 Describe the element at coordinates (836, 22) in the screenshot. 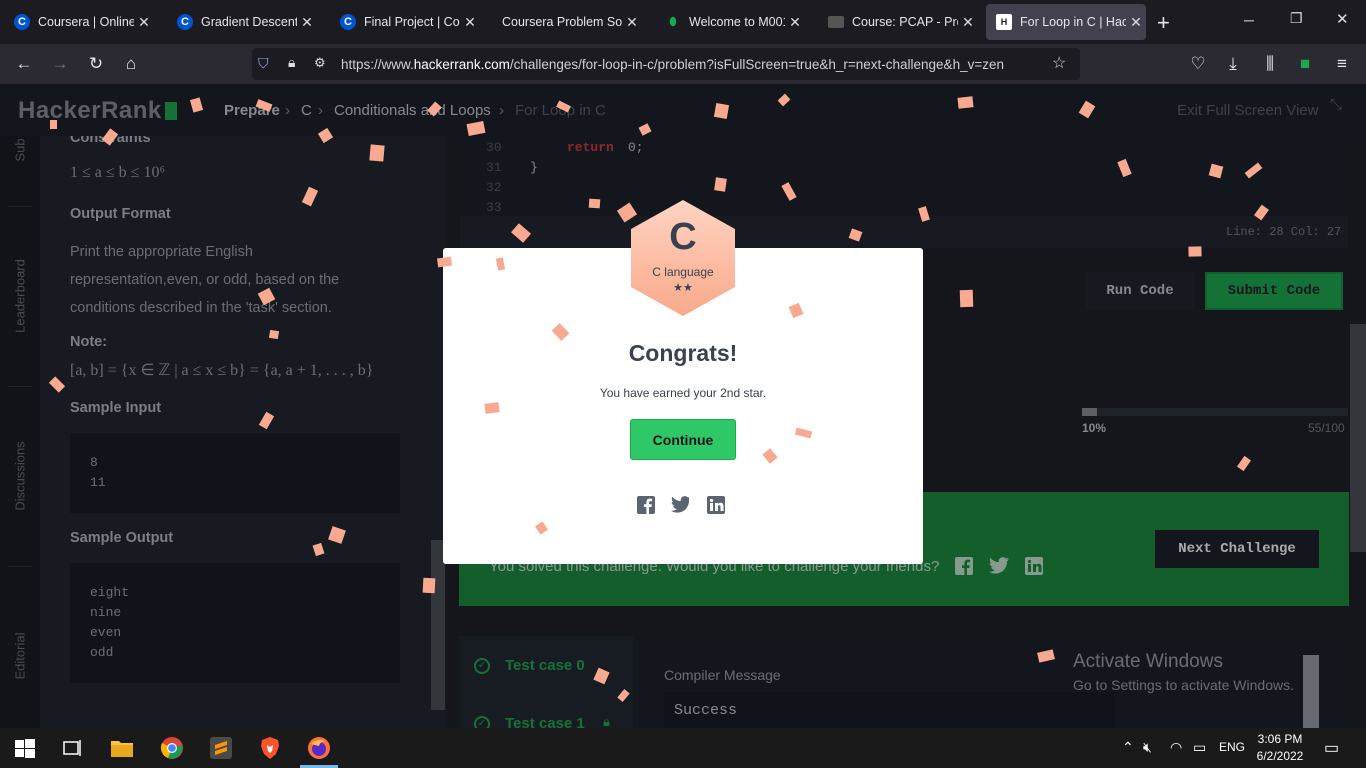

I see `course-icon` at that location.